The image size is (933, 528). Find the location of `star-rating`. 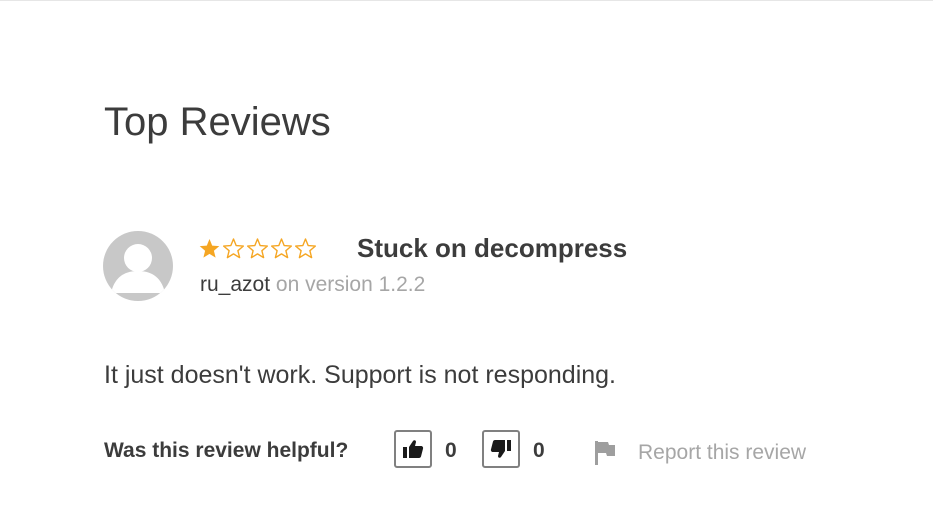

star-rating is located at coordinates (259, 248).